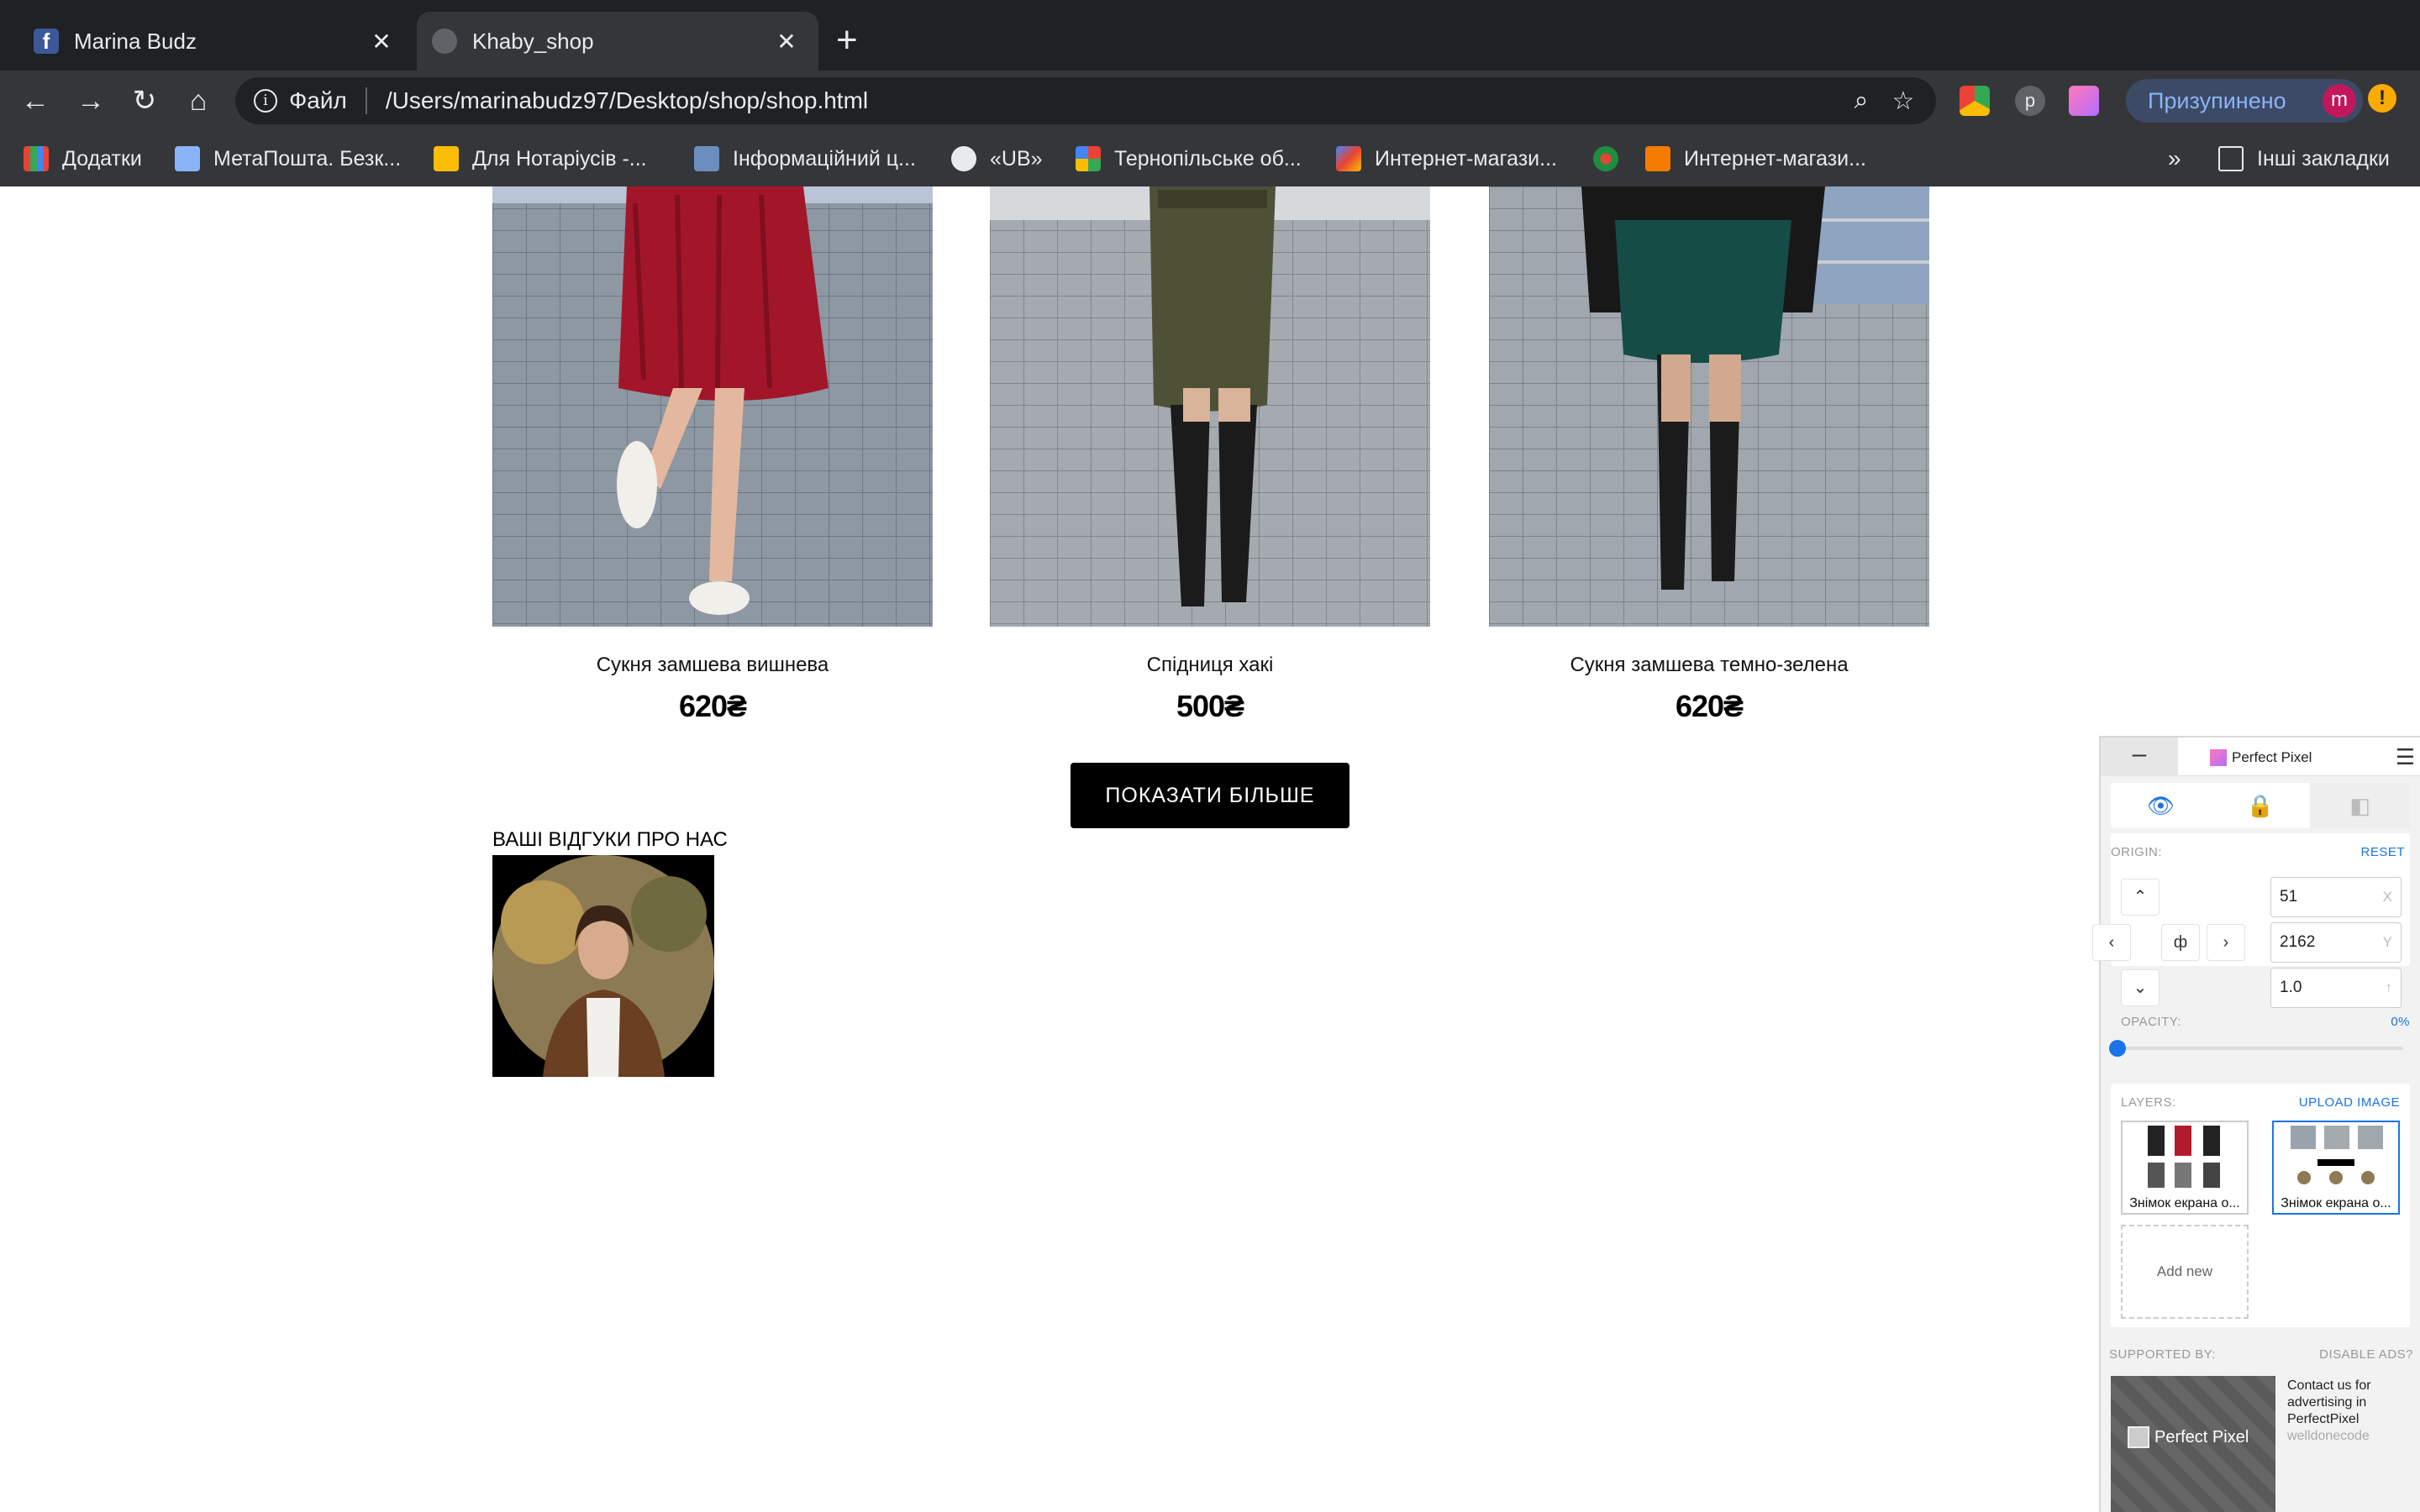  I want to click on product-card: Сукня замшева вишнева 620₴, so click(712, 455).